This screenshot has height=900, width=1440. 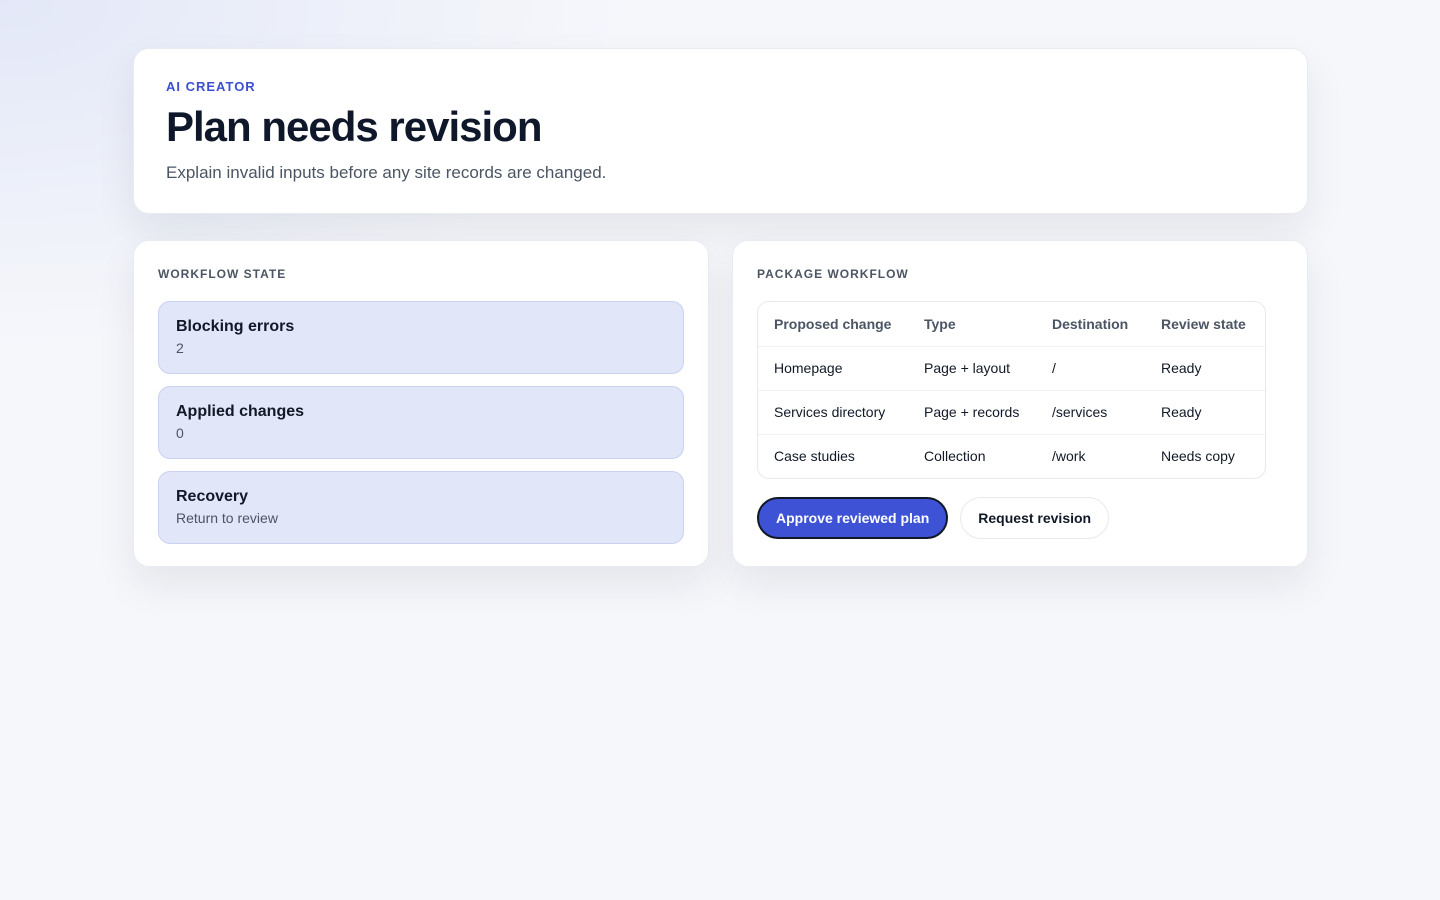 I want to click on column-header-proposed-change: Proposed change, so click(x=833, y=323).